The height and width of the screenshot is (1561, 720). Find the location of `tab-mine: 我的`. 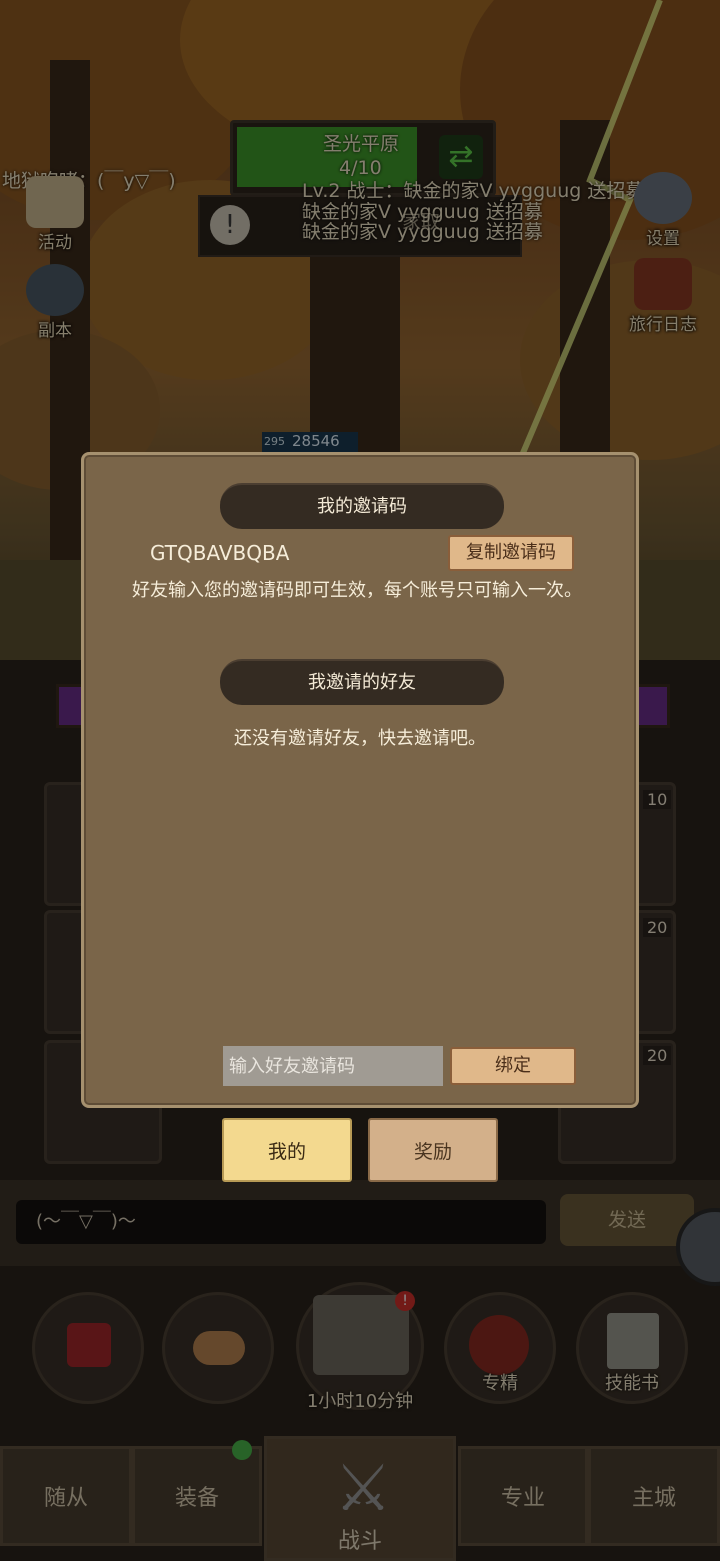

tab-mine: 我的 is located at coordinates (287, 1150).